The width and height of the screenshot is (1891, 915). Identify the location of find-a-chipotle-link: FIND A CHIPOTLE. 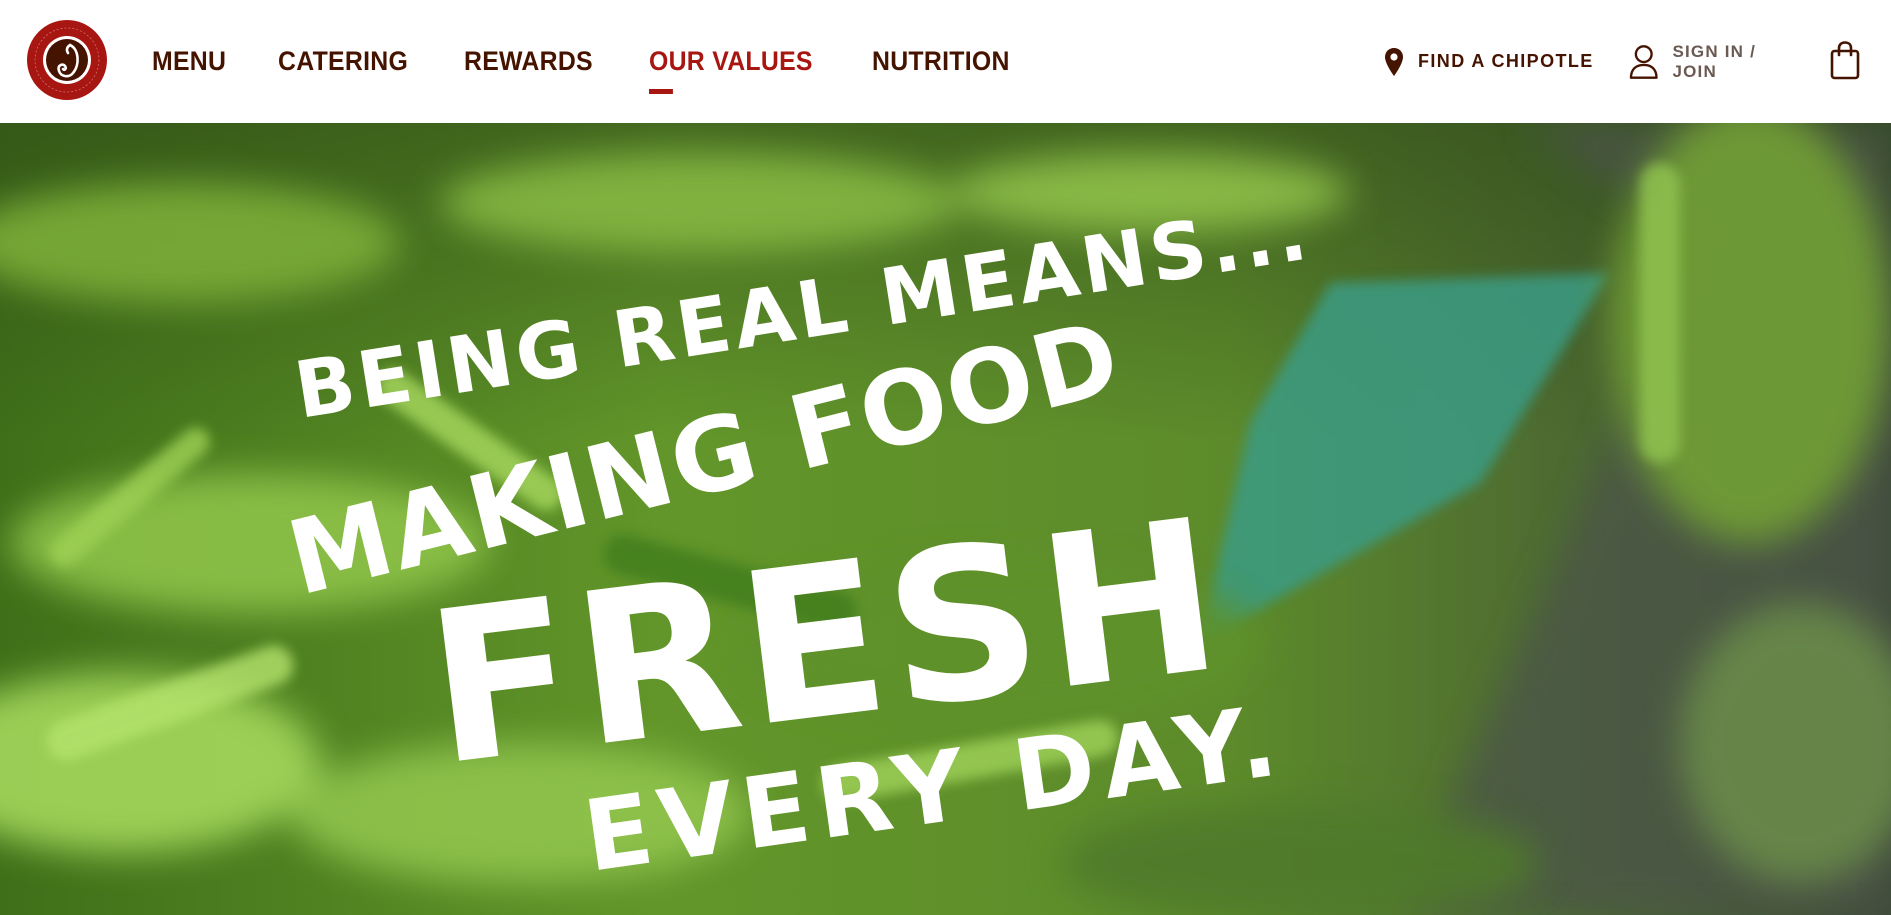
(1501, 61).